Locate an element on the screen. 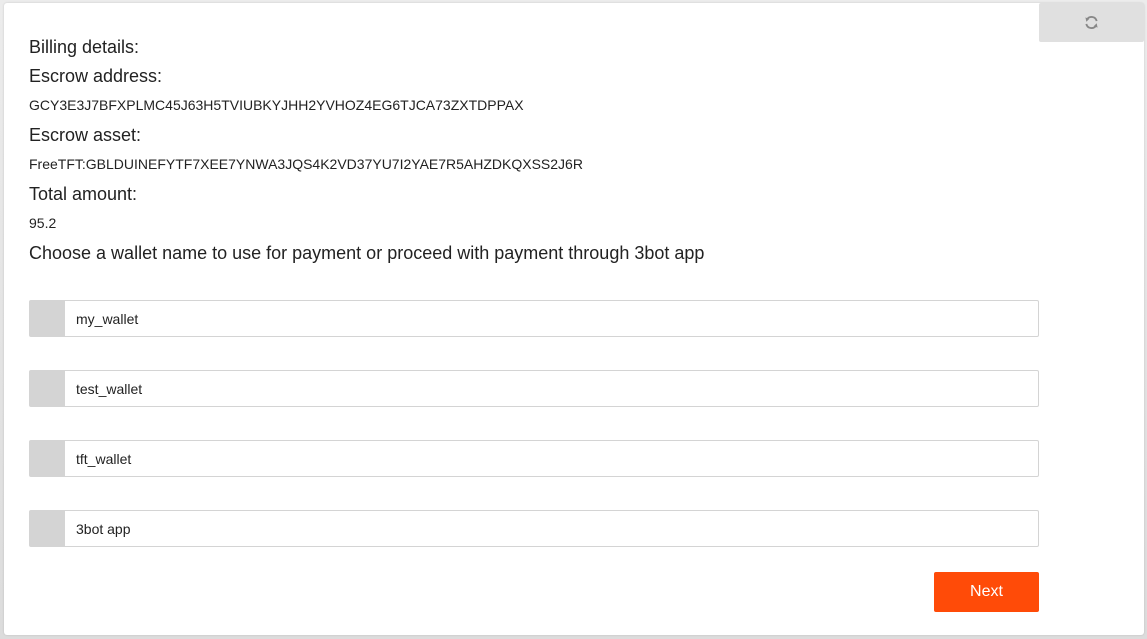 This screenshot has width=1147, height=639. billing-heading: Billing details: is located at coordinates (84, 47).